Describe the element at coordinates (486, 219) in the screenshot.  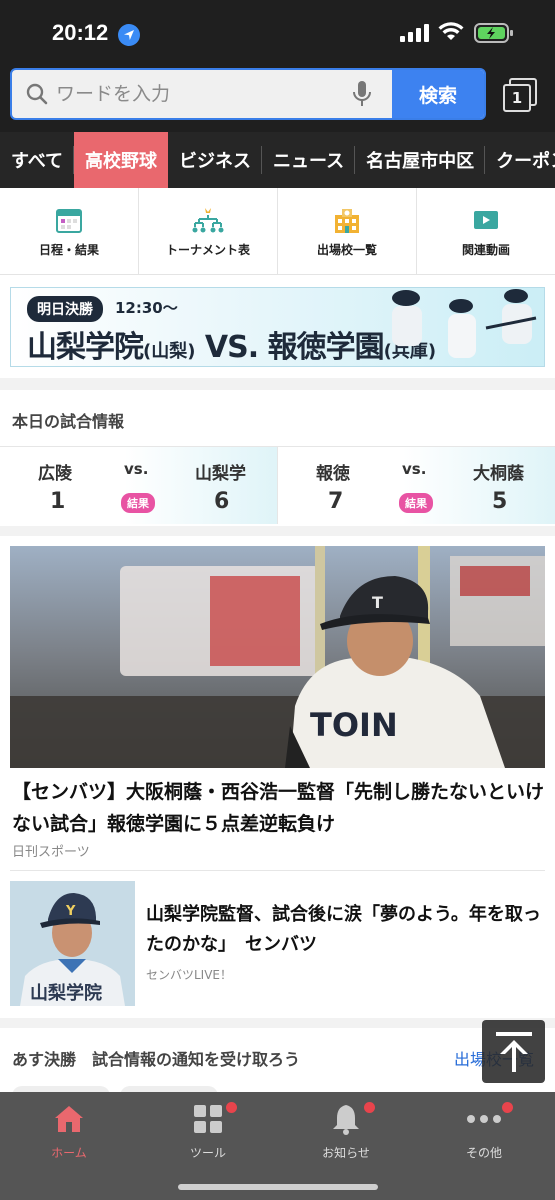
I see `video-icon` at that location.